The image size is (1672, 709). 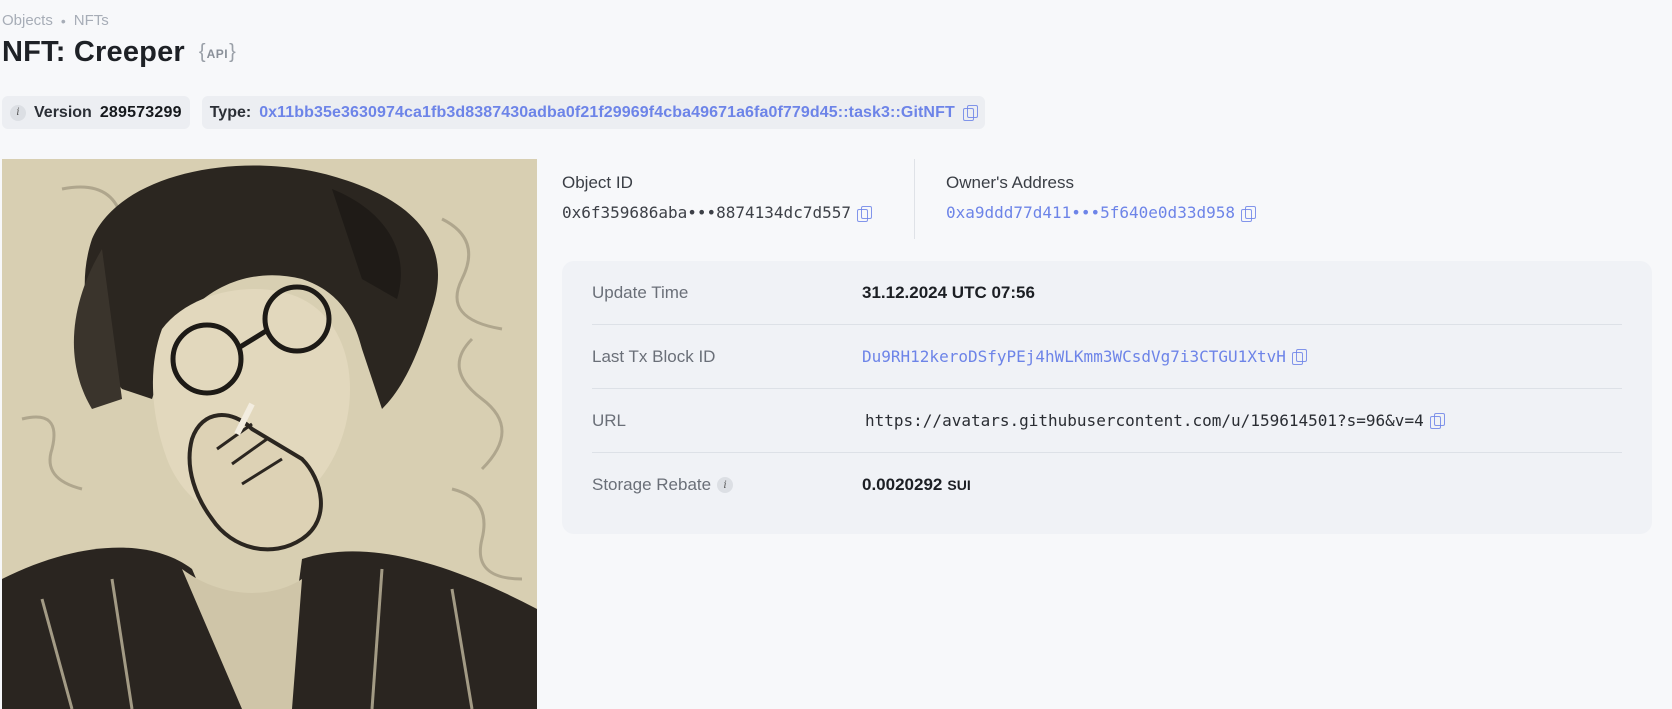 What do you see at coordinates (1010, 182) in the screenshot?
I see `owner-label: Owner's Address` at bounding box center [1010, 182].